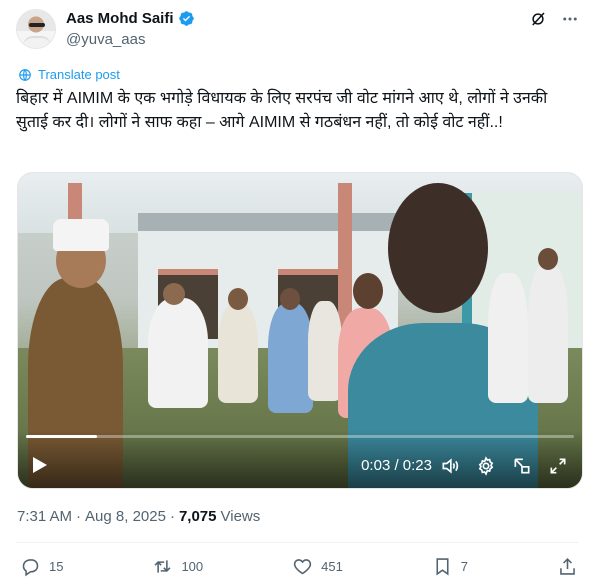 Image resolution: width=595 pixels, height=587 pixels. I want to click on video-progress-bar, so click(300, 436).